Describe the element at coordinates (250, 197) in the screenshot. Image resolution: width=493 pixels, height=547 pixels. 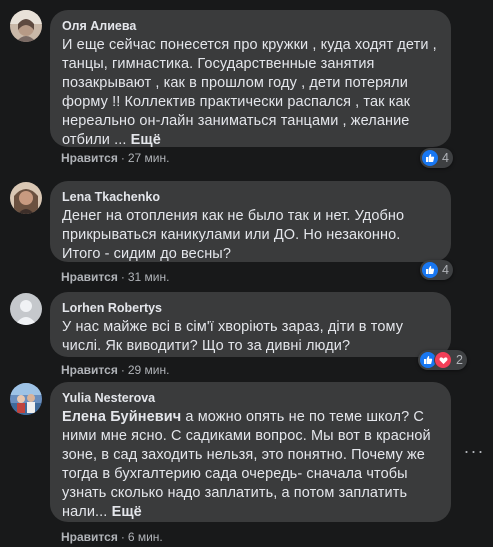
I see `comment-author: Lena Tkachenko` at that location.